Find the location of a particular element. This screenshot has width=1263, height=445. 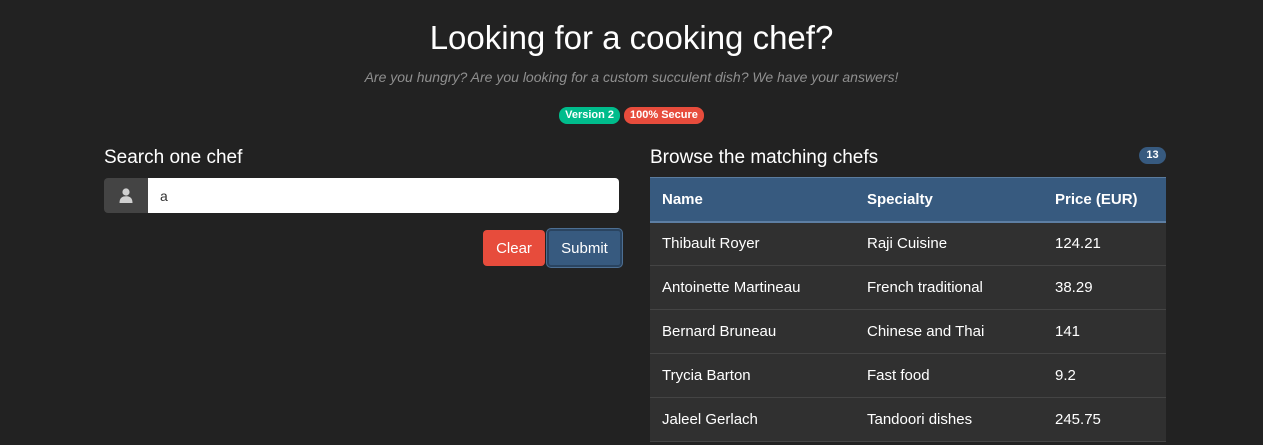

table-row: Bernard Bruneau Chinese and Thai 141 is located at coordinates (908, 331).